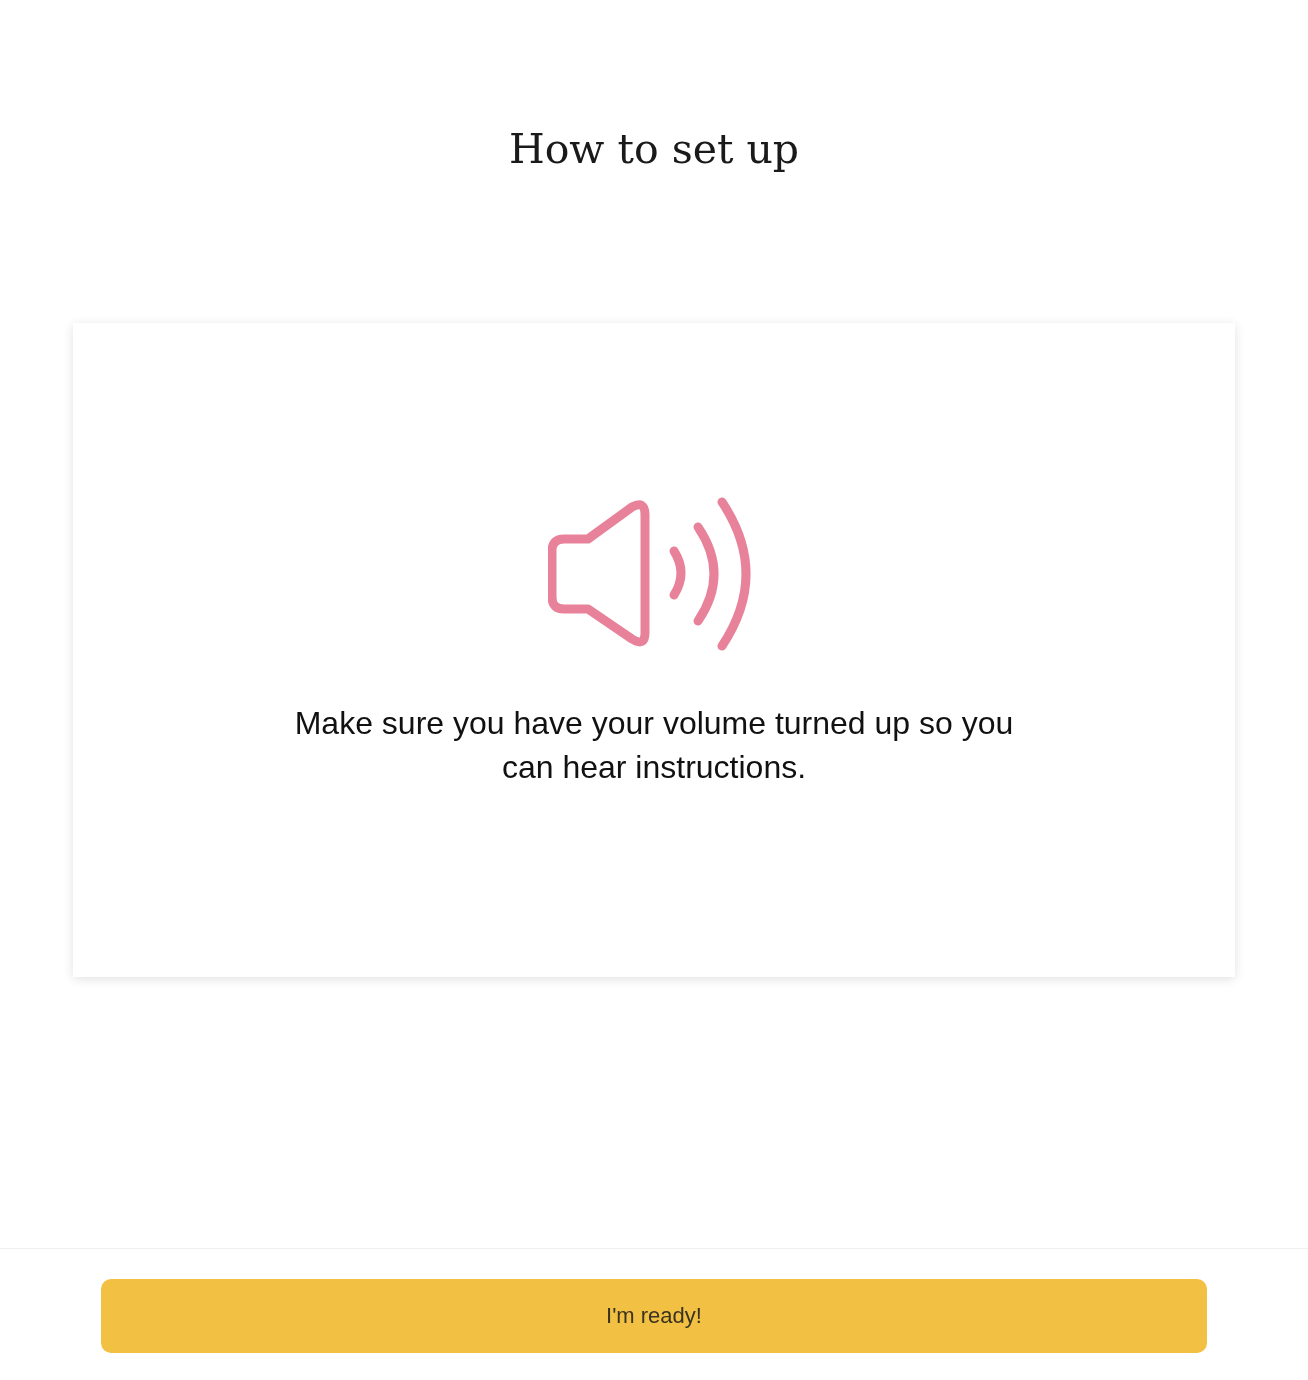 Image resolution: width=1308 pixels, height=1380 pixels. Describe the element at coordinates (654, 149) in the screenshot. I see `page-title: How to set up` at that location.